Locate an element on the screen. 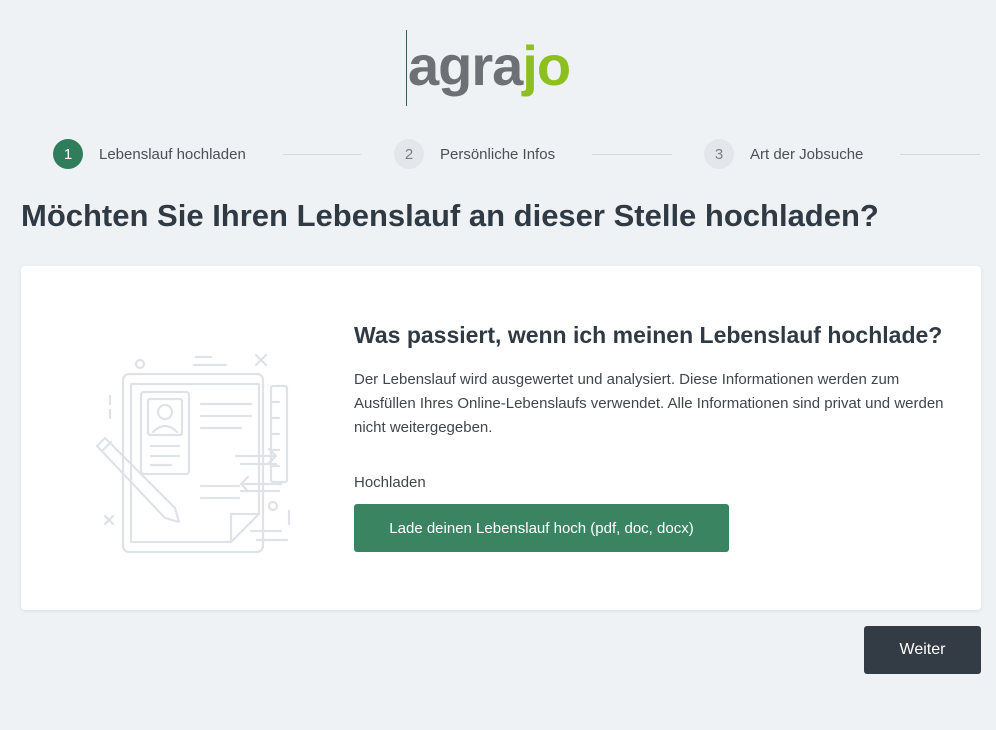  resume-upload-illustration-icon is located at coordinates (193, 453).